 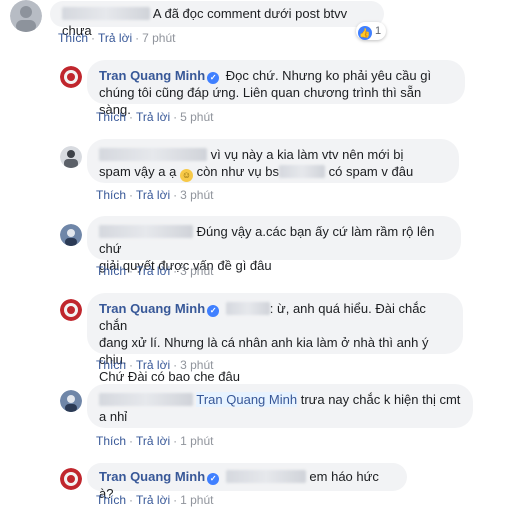 I want to click on reaction-summary: 👍 1, so click(x=371, y=31).